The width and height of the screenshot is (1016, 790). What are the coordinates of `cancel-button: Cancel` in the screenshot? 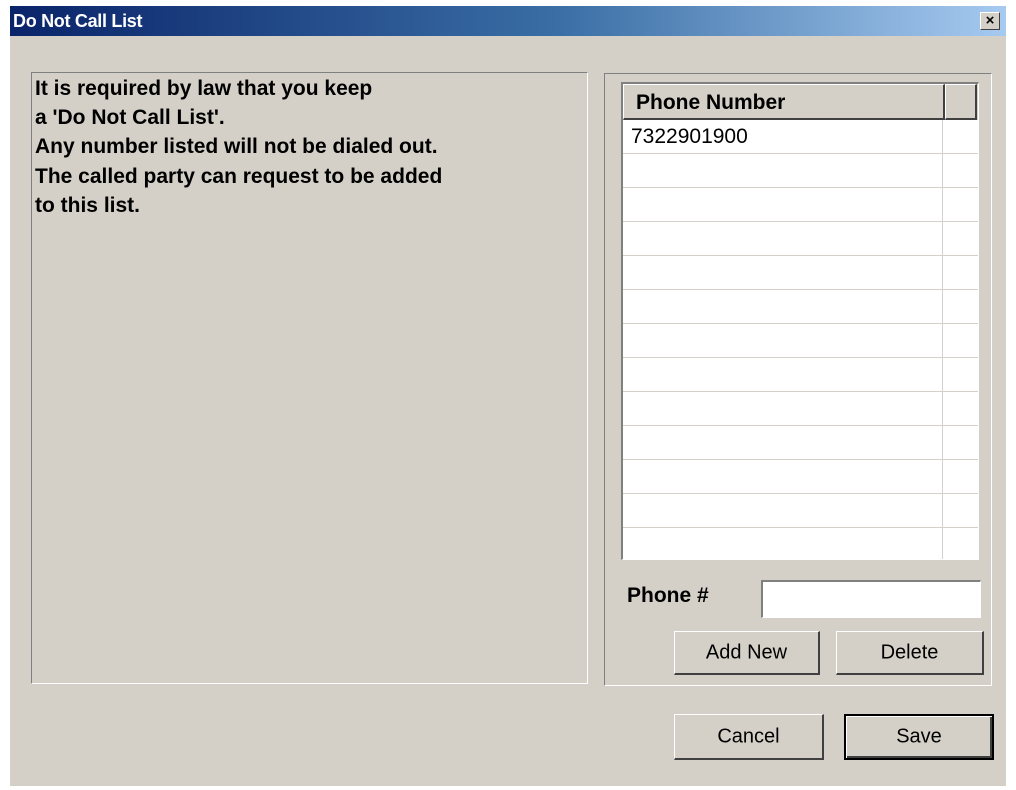 It's located at (749, 737).